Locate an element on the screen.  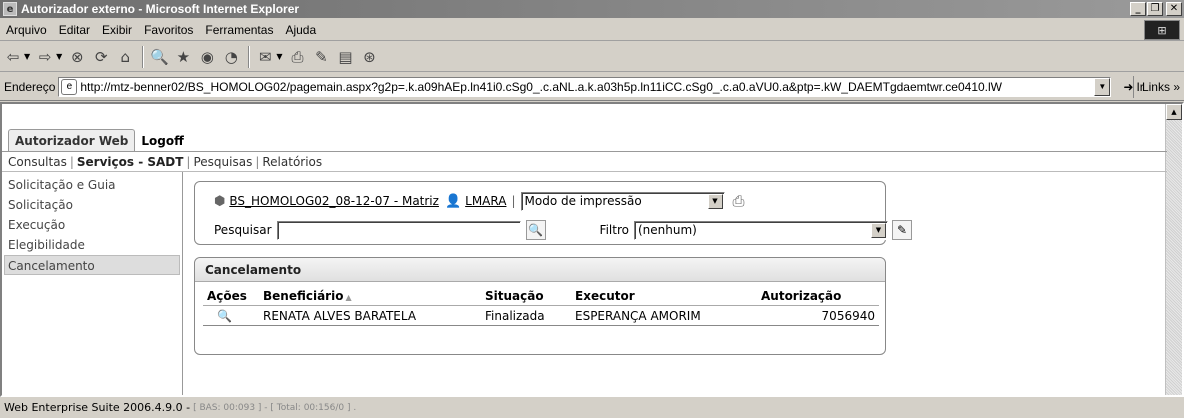
vertical-scrollbar: ▲ is located at coordinates (1173, 249).